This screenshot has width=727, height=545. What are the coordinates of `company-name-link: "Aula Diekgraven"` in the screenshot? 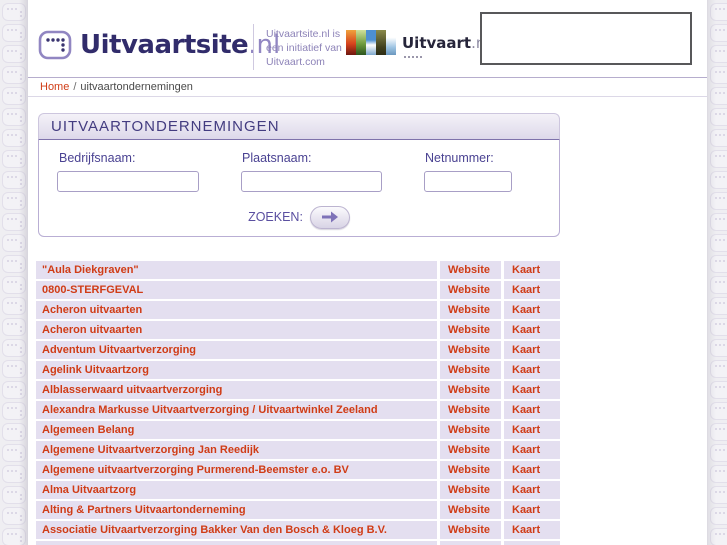 It's located at (90, 270).